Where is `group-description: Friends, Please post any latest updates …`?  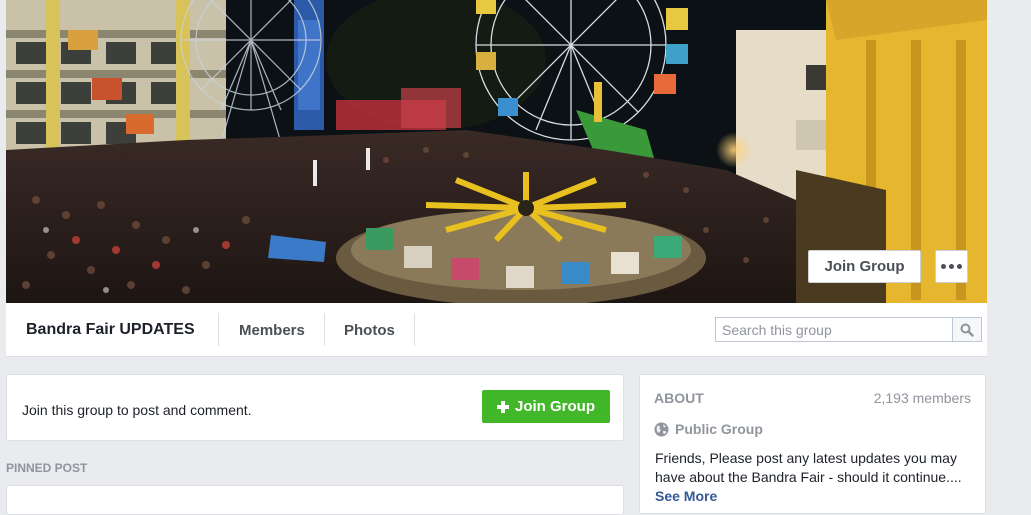
group-description: Friends, Please post any latest updates … is located at coordinates (810, 477).